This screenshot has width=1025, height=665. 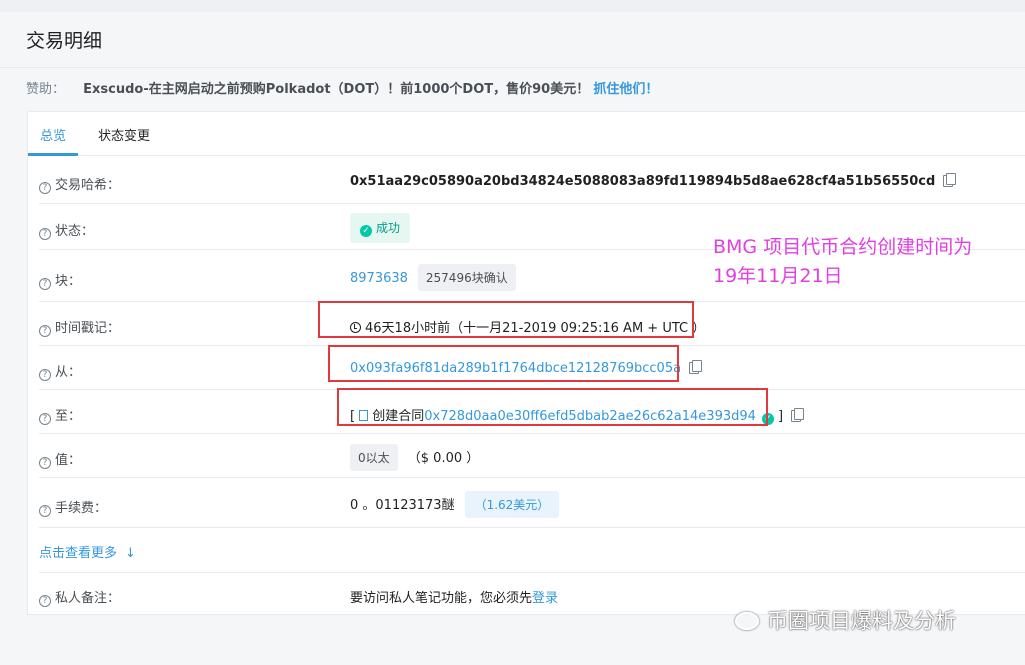 I want to click on show-more-link: 点击查看更多 ↓, so click(x=87, y=551).